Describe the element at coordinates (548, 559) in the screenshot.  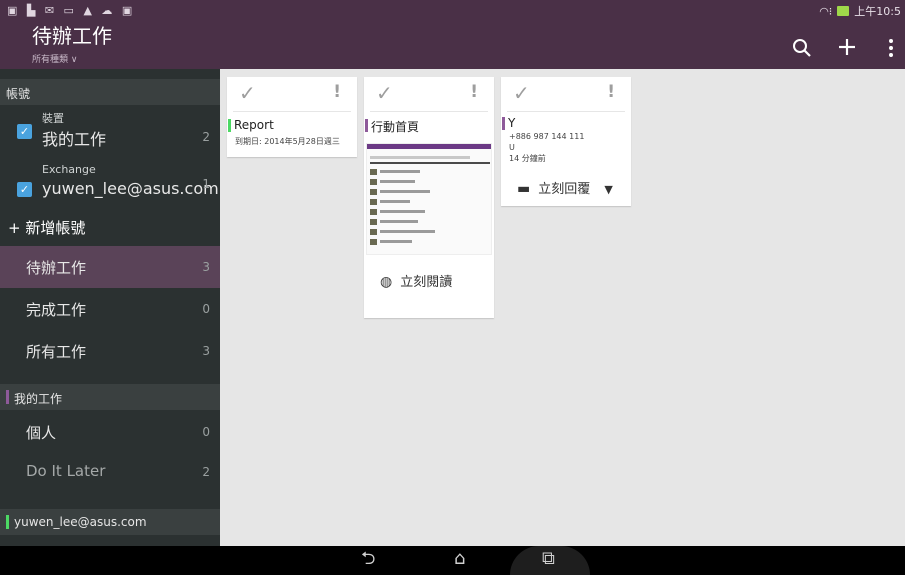
I see `recent-apps-icon: ⧉` at that location.